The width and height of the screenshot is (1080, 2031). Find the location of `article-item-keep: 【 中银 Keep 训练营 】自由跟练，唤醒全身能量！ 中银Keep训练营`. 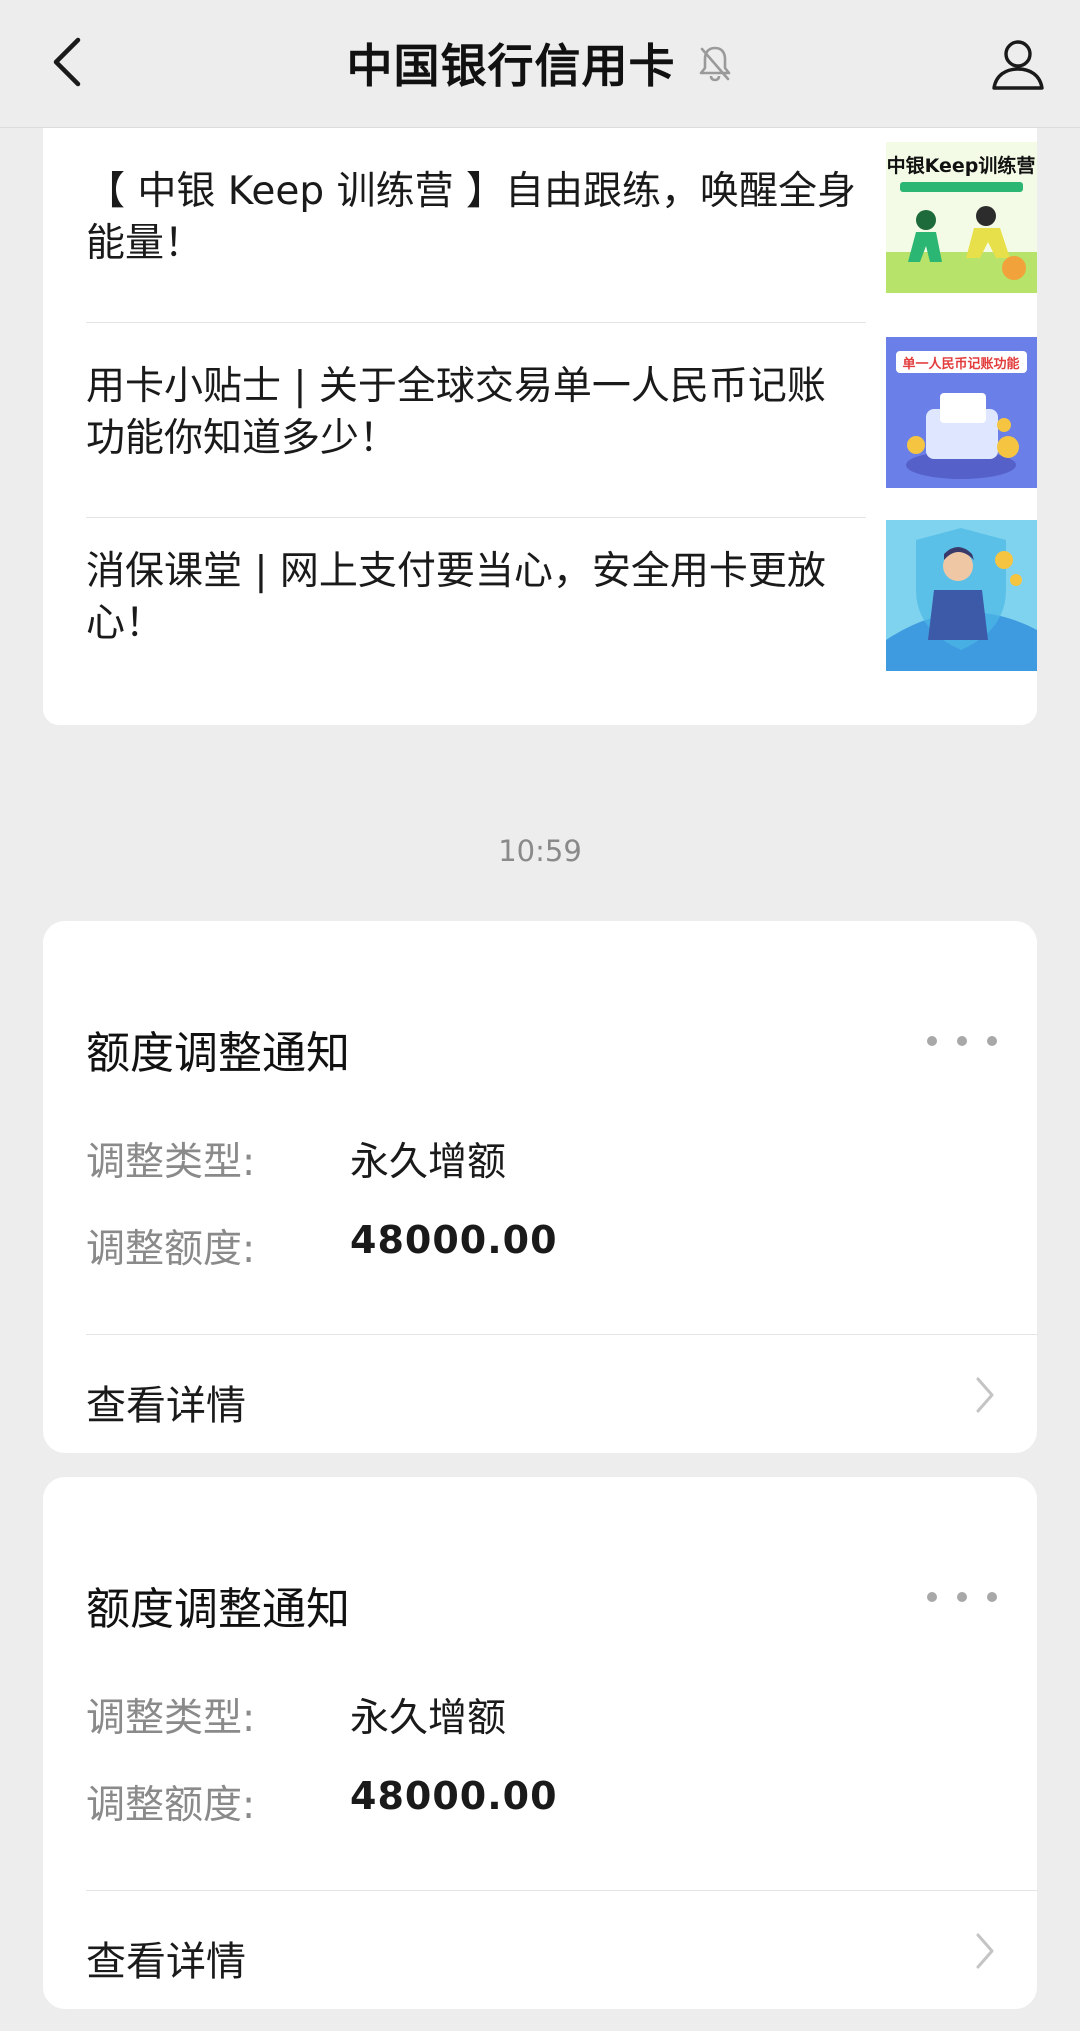

article-item-keep: 【 中银 Keep 训练营 】自由跟练，唤醒全身能量！ 中银Keep训练营 is located at coordinates (561, 225).